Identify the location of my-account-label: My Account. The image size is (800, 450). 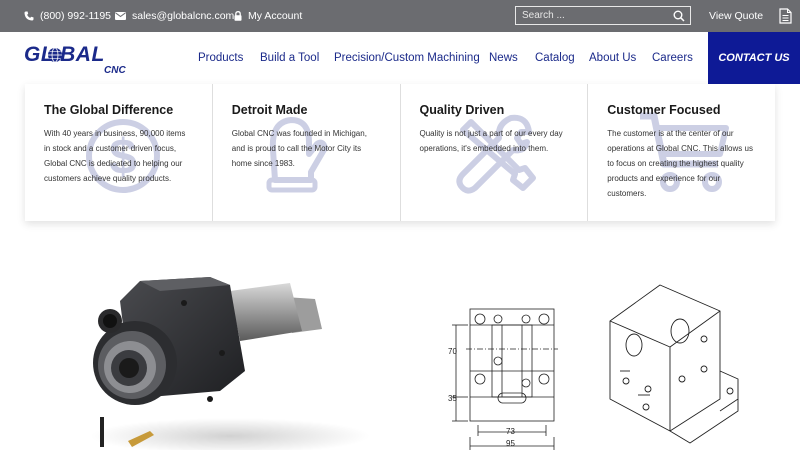
(275, 16).